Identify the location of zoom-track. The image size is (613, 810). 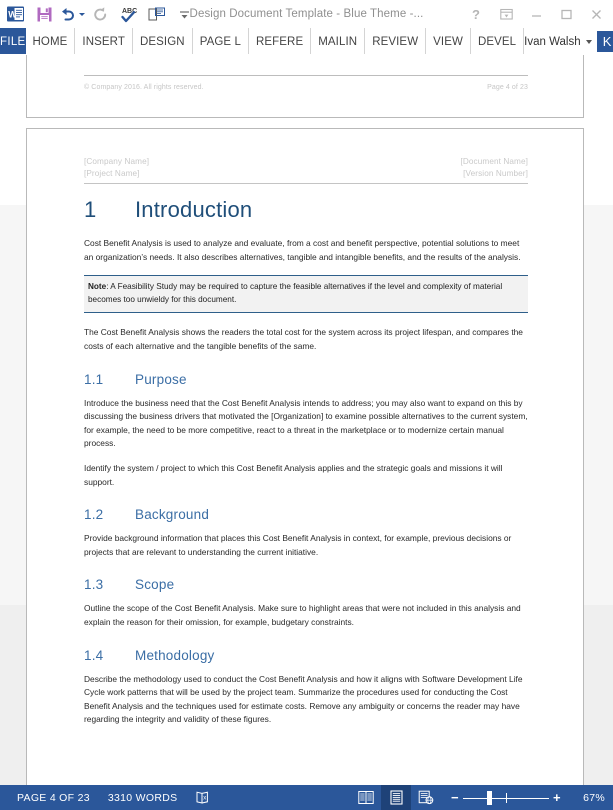
(506, 798).